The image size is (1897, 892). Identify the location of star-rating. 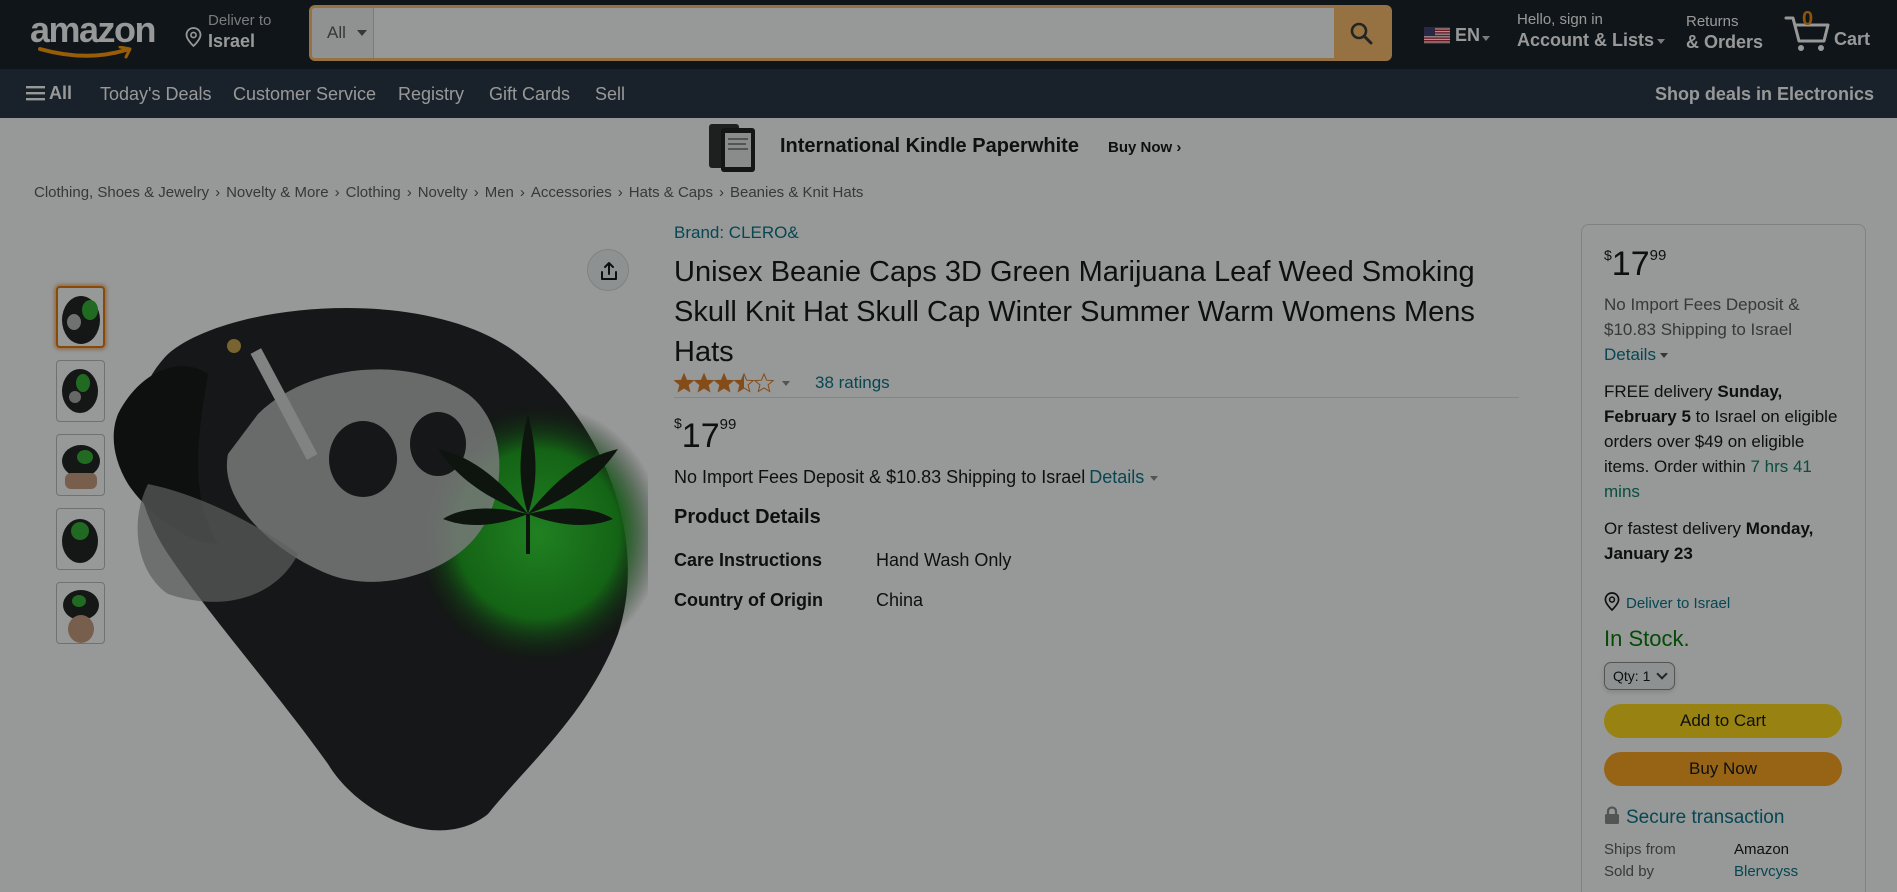
(726, 383).